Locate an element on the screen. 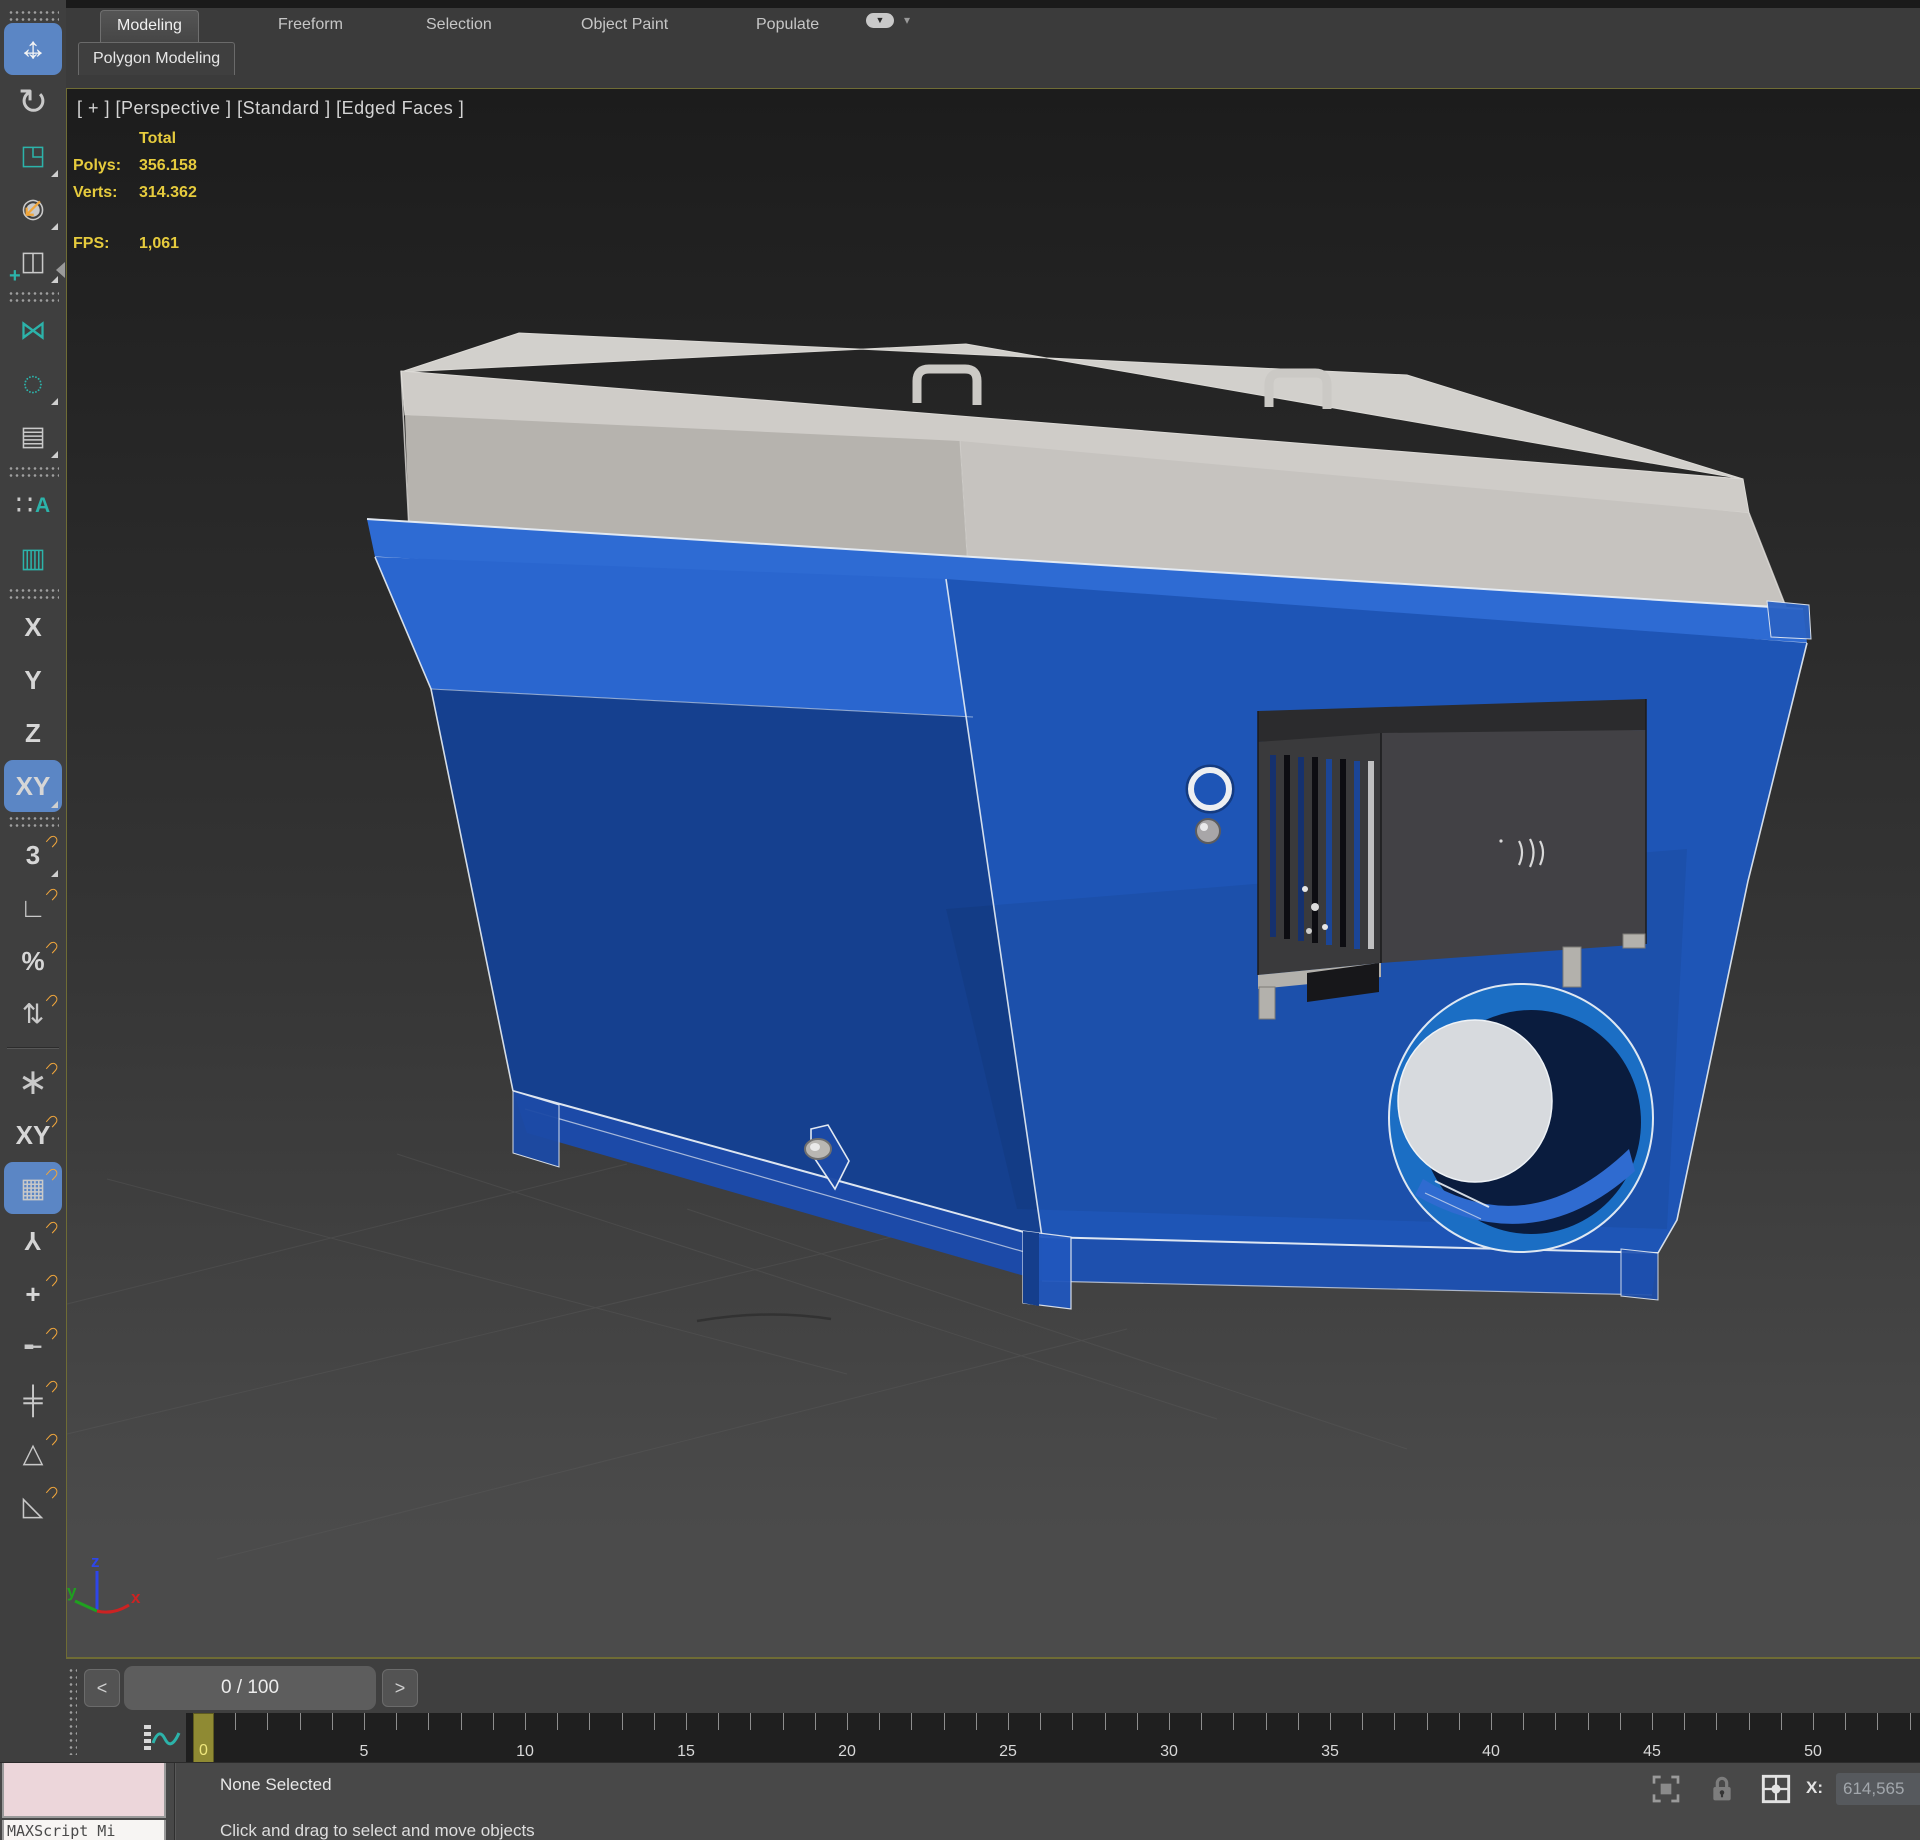 The width and height of the screenshot is (1920, 1840). move-tool: ↔ ↕ is located at coordinates (33, 49).